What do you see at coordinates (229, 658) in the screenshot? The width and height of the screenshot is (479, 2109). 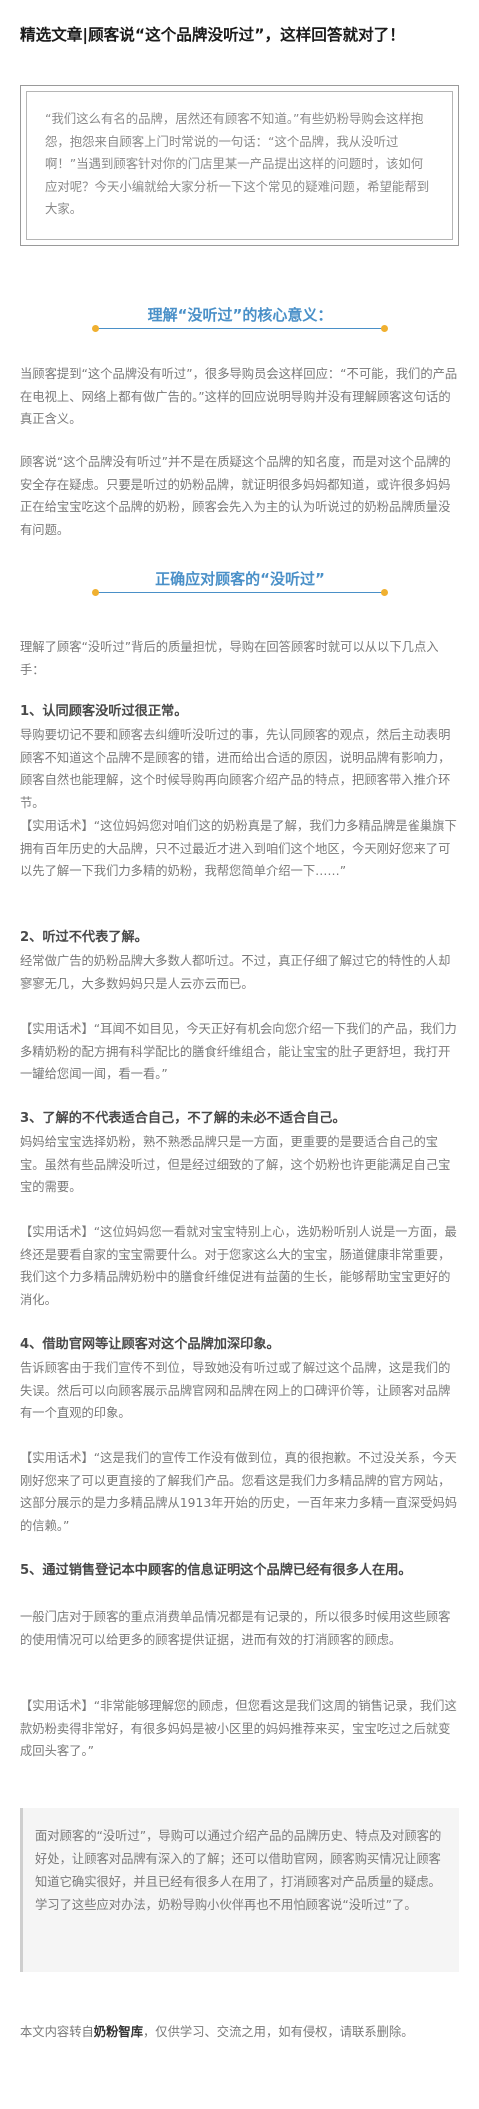 I see `paragraph: 理解了顾客“没听过”背后的质量担忧，导购在回答顾客时就可以从以下几点入手：` at bounding box center [229, 658].